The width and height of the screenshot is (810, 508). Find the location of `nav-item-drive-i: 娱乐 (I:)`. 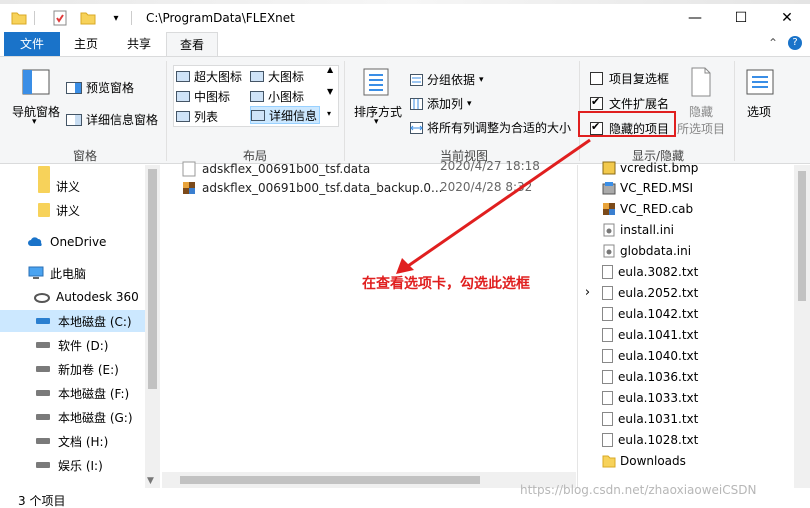

nav-item-drive-i: 娱乐 (I:) is located at coordinates (72, 465).